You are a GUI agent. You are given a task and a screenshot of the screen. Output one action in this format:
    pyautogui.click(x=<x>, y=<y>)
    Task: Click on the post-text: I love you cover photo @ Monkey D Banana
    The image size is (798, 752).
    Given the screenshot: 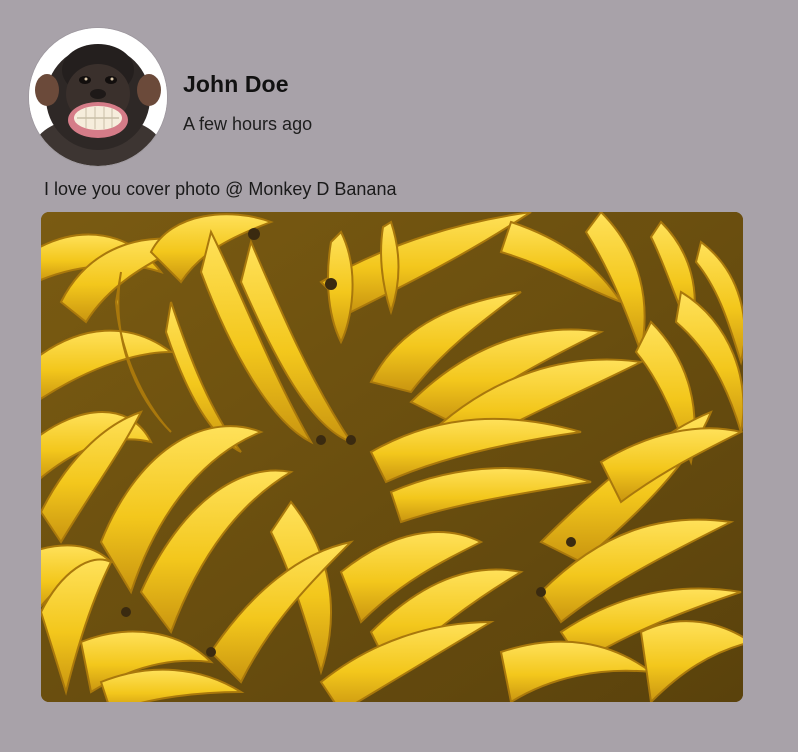 What is the action you would take?
    pyautogui.click(x=220, y=189)
    